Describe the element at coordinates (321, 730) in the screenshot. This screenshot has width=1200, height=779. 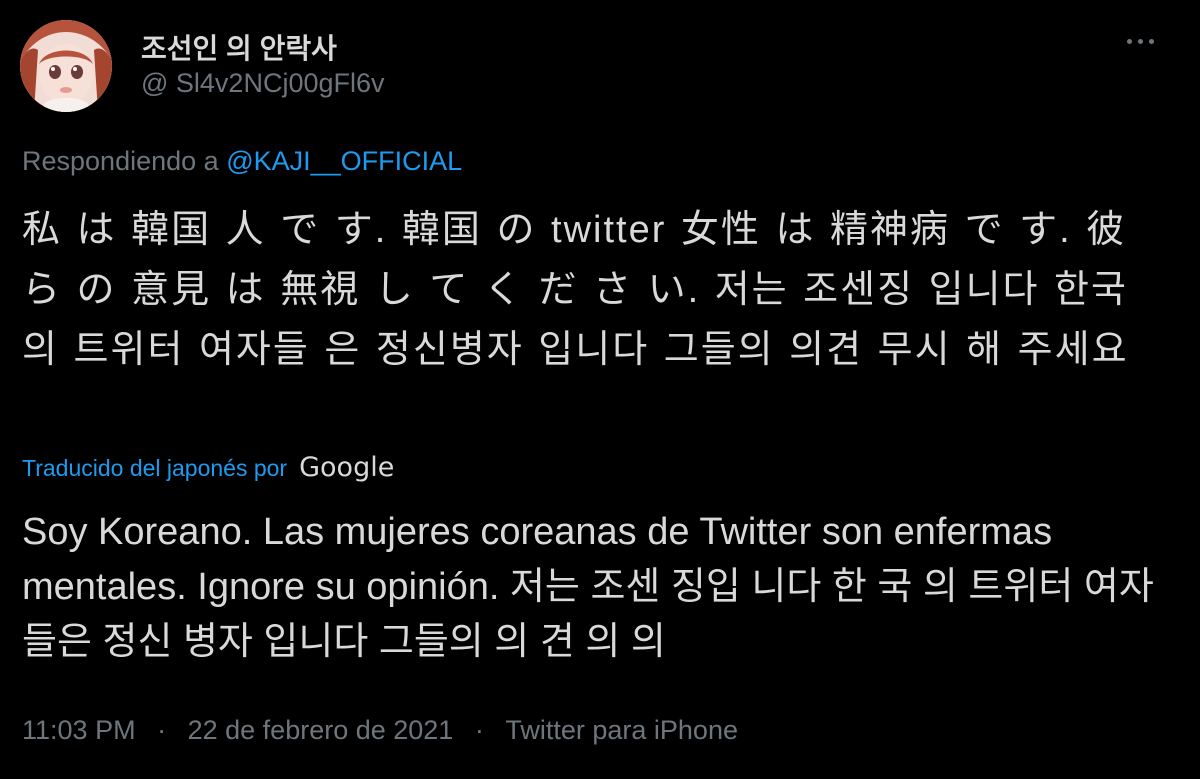
I see `tweet-date: 22 de febrero de 2021` at that location.